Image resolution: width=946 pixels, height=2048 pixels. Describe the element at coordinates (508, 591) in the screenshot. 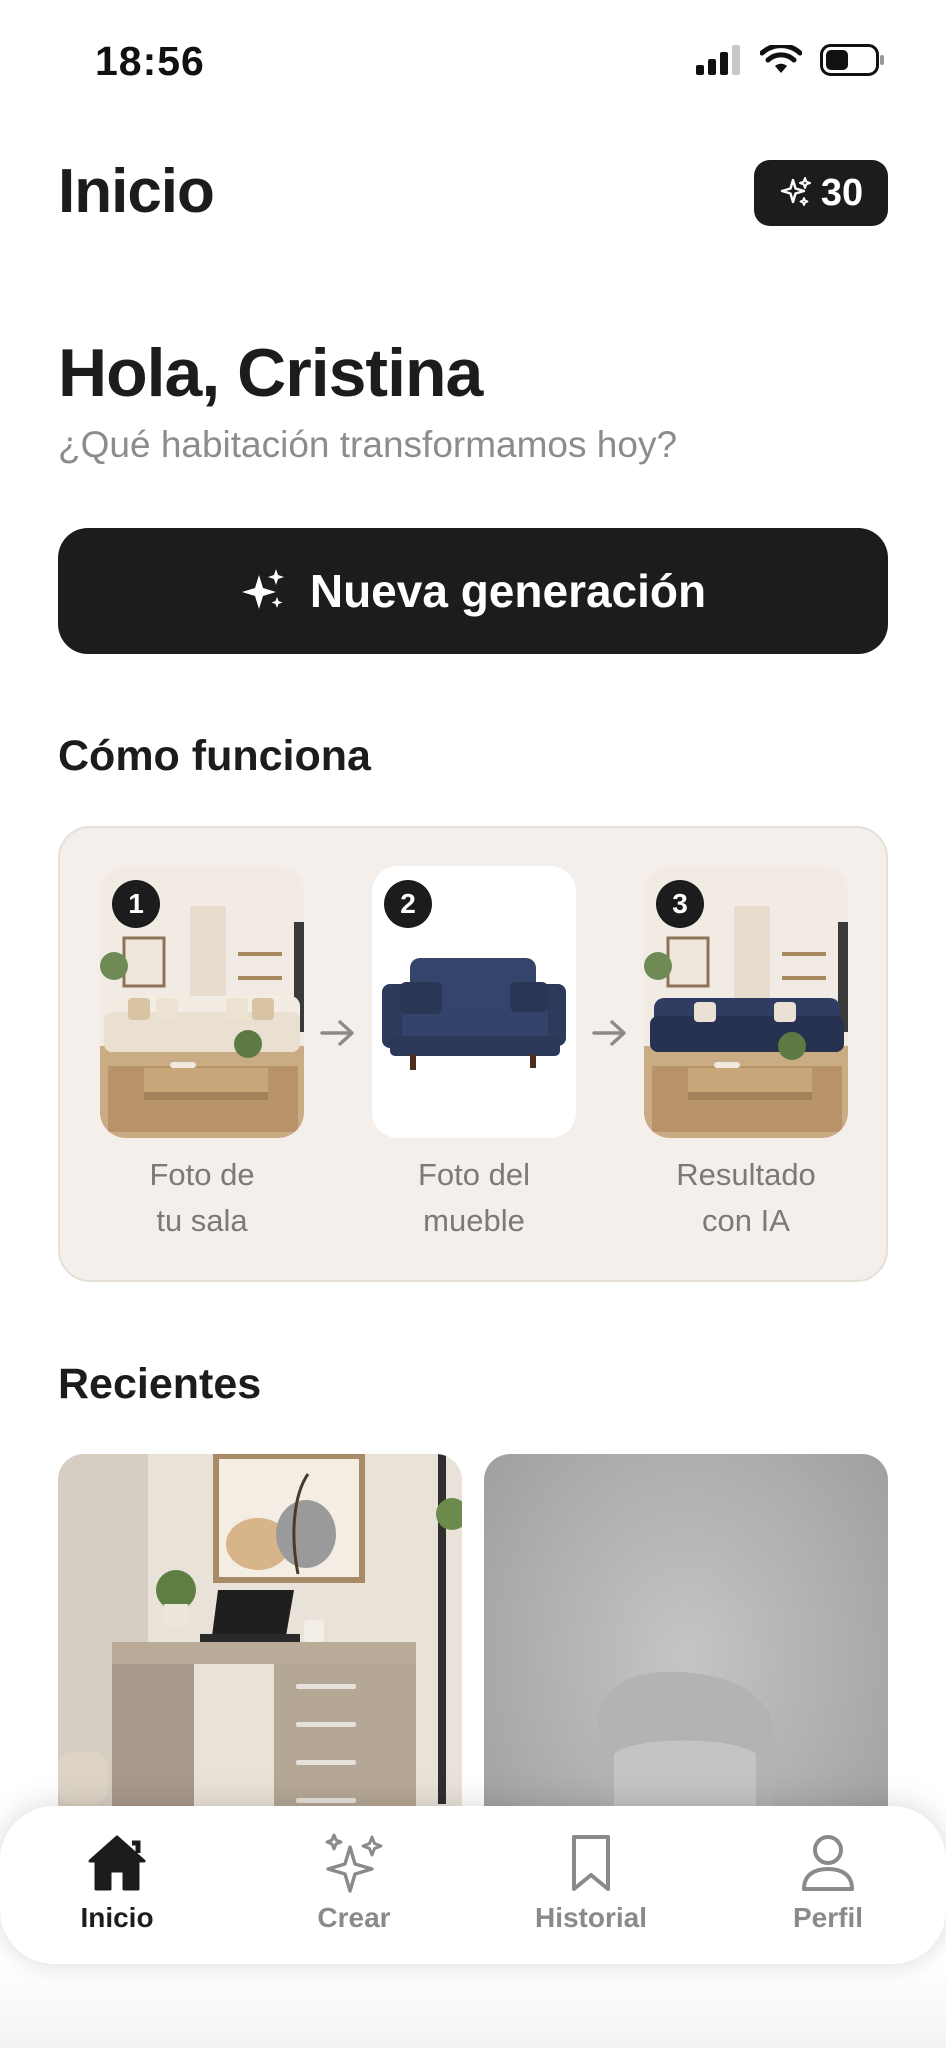

I see `new-generation-label: Nueva generación` at that location.